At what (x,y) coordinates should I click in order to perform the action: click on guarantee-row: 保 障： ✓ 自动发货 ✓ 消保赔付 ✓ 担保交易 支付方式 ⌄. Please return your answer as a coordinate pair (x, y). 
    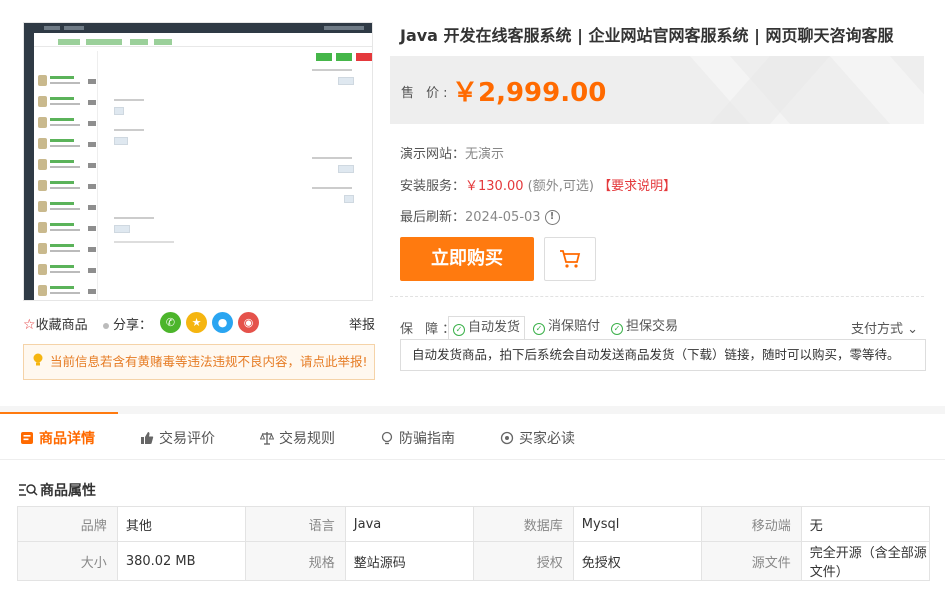
    Looking at the image, I should click on (662, 328).